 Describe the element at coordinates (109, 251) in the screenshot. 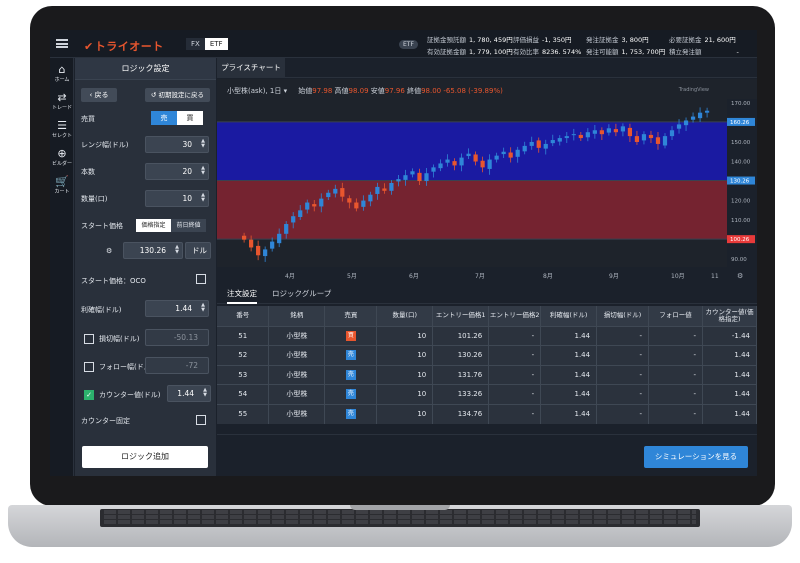

I see `gear-icon: ⚙` at that location.